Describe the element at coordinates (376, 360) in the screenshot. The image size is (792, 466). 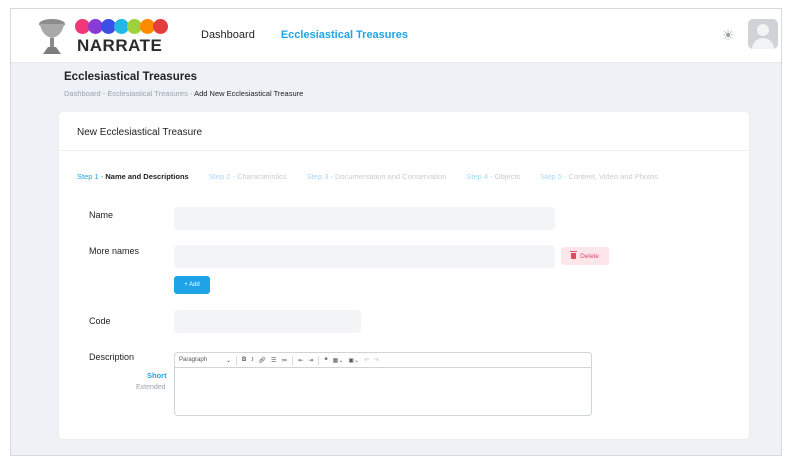
I see `redo-icon: ↷` at that location.